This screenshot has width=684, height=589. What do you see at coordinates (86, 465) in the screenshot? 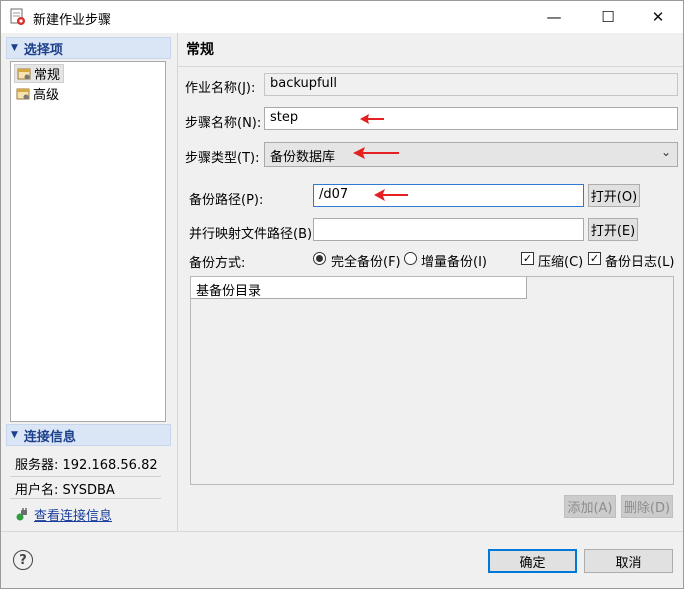
I see `server-info: 服务器: 192.168.56.82` at bounding box center [86, 465].